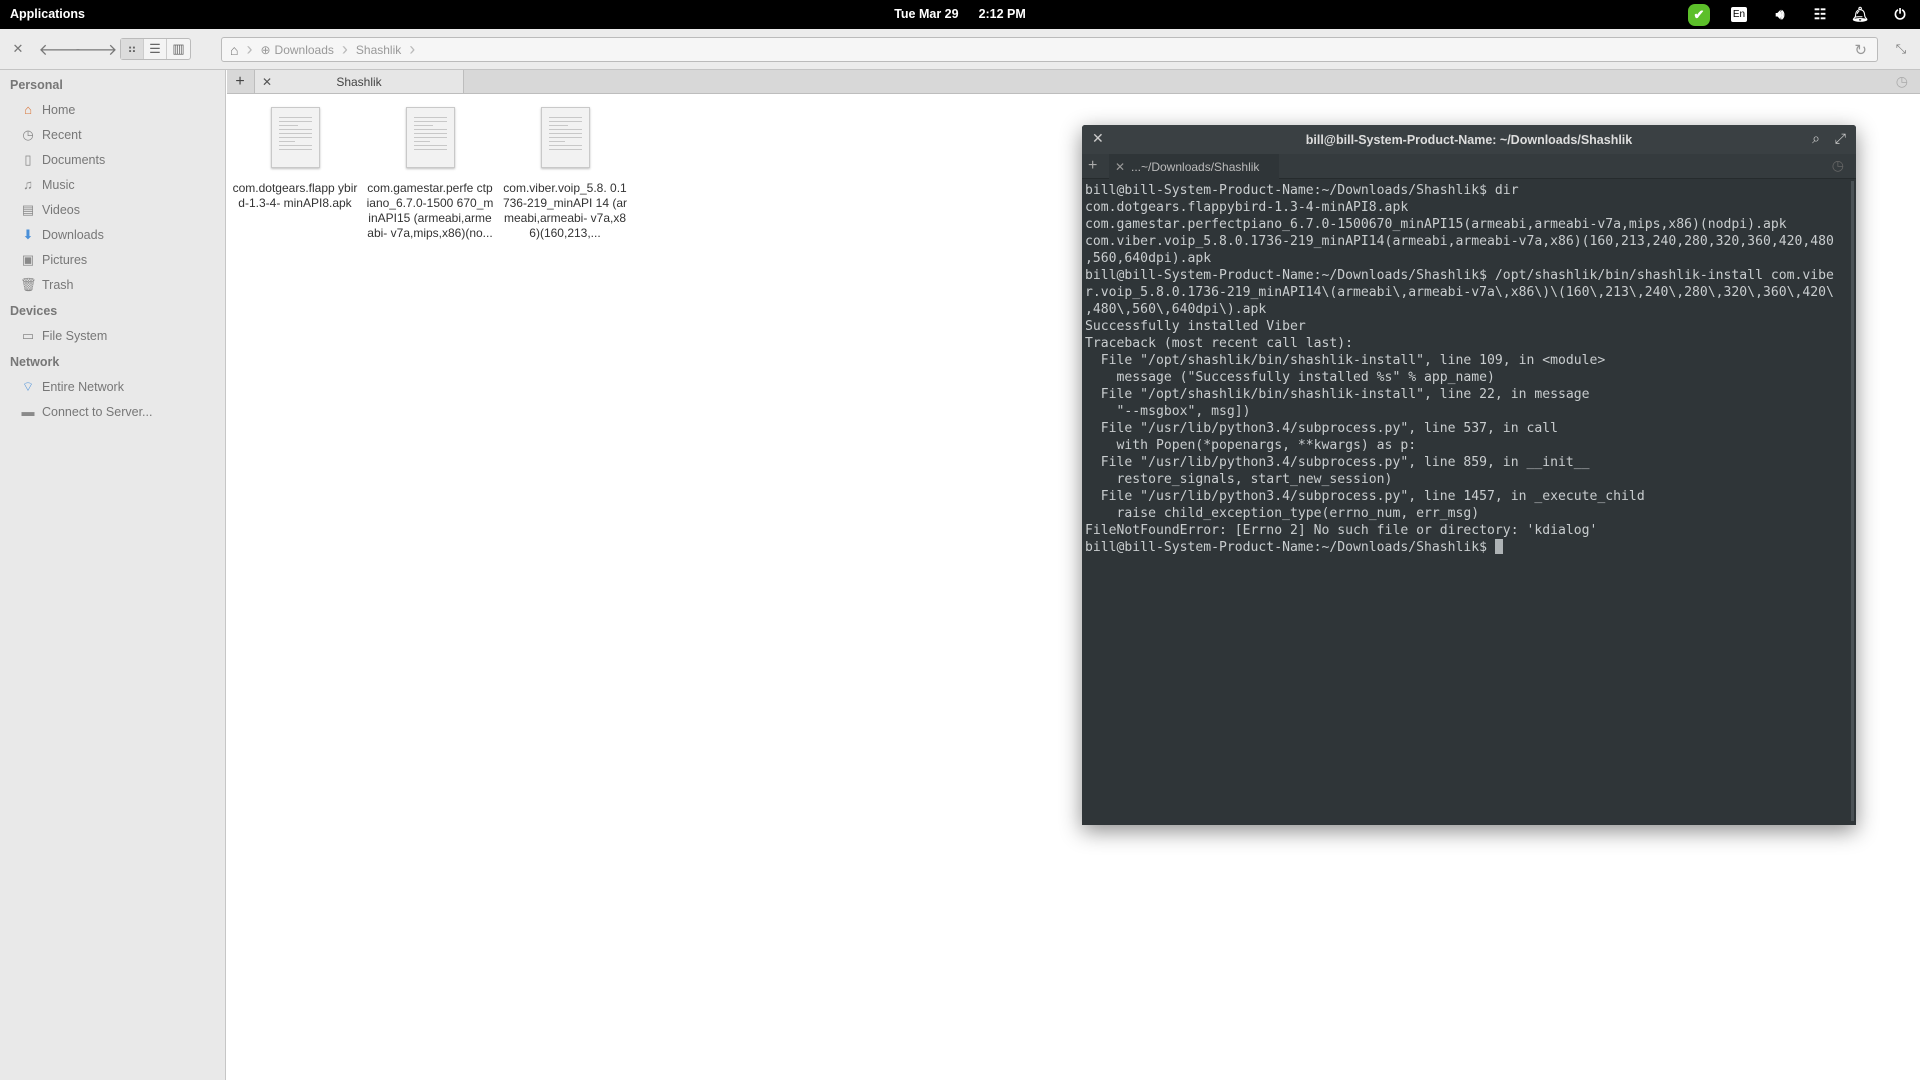 This screenshot has width=1920, height=1080. What do you see at coordinates (28, 259) in the screenshot?
I see `pictures-icon: ▣` at bounding box center [28, 259].